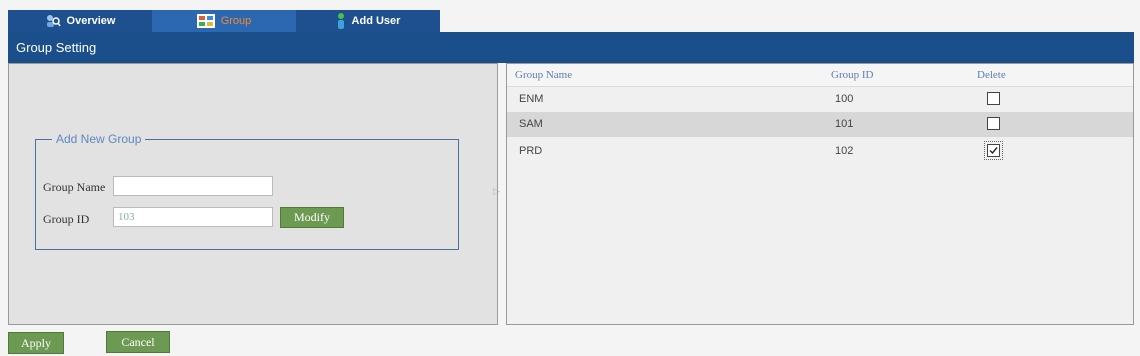 The image size is (1140, 356). Describe the element at coordinates (53, 21) in the screenshot. I see `user-magnifier-icon` at that location.